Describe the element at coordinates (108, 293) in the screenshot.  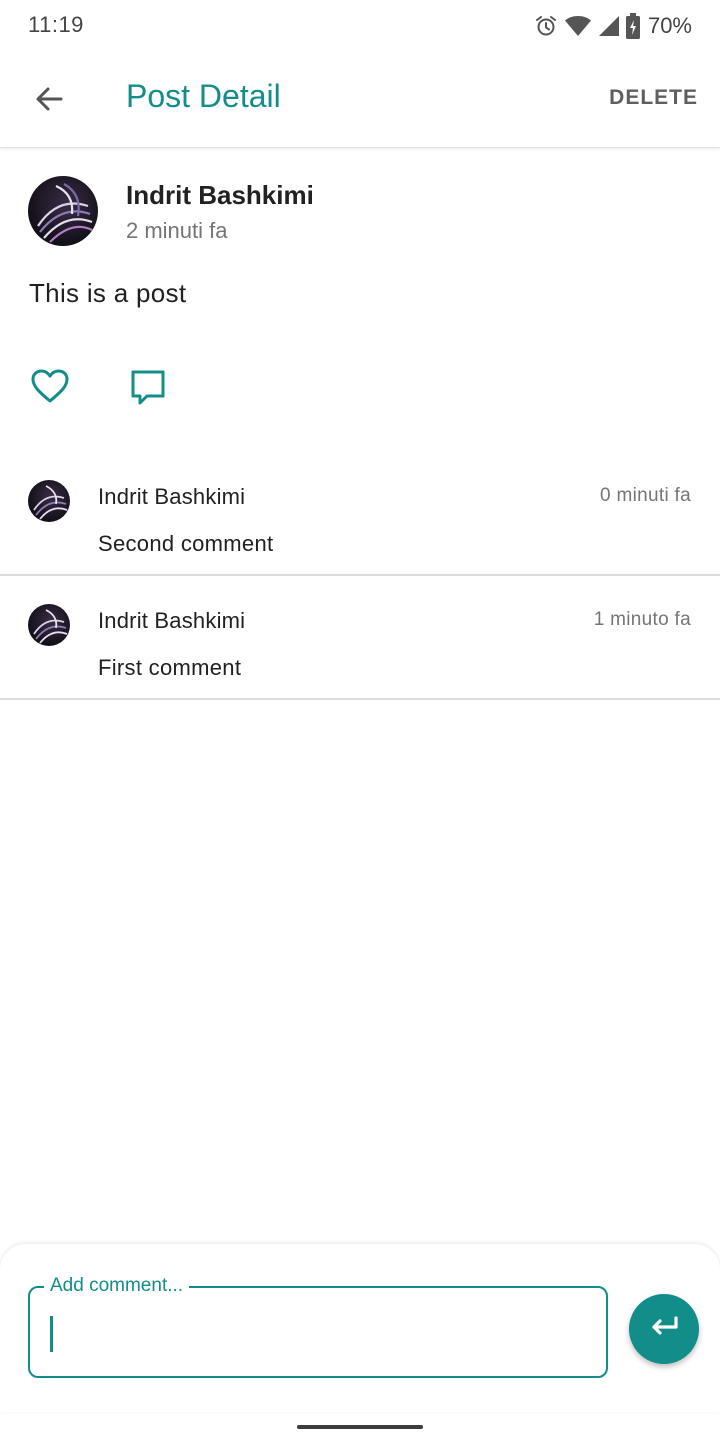
I see `post-body: This is a post` at that location.